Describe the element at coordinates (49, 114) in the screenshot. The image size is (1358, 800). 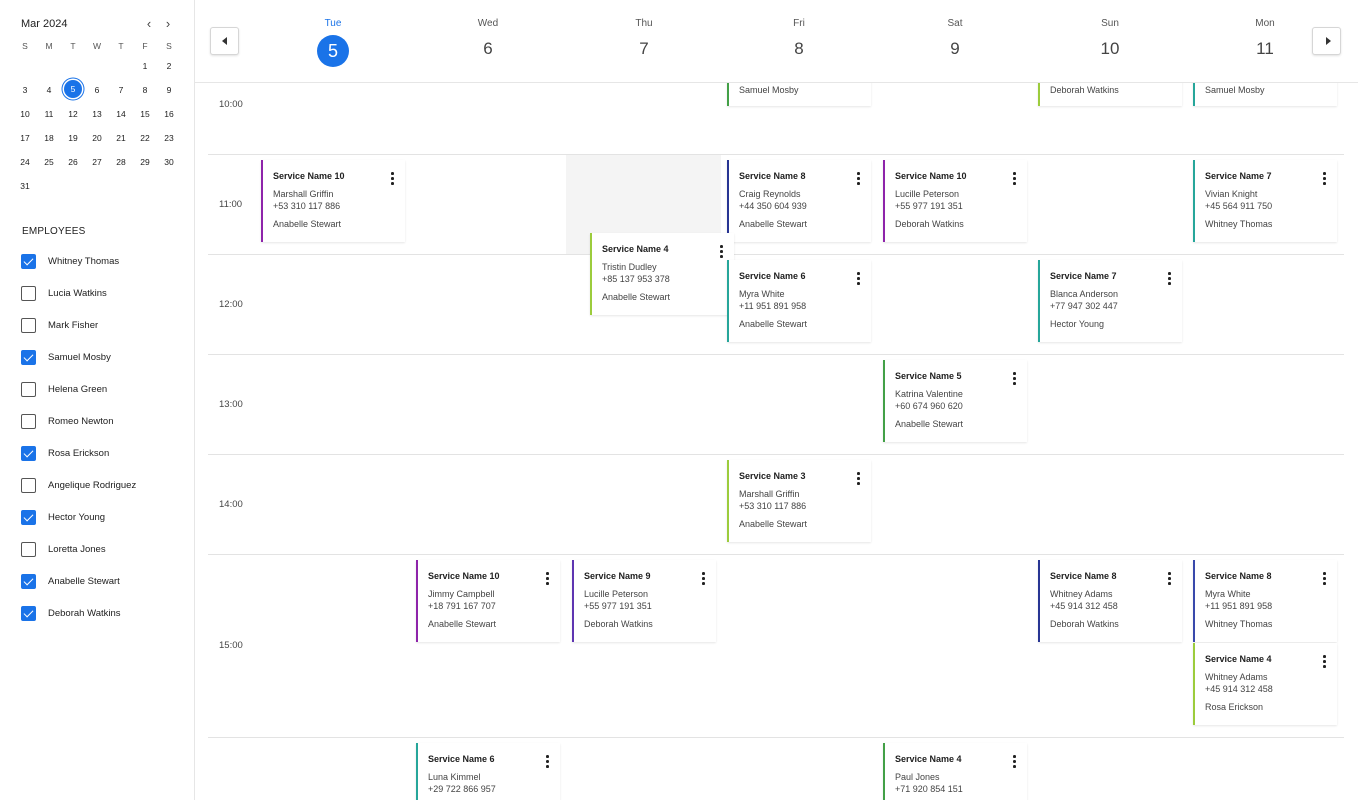
I see `mini-calendar-day: 11` at that location.